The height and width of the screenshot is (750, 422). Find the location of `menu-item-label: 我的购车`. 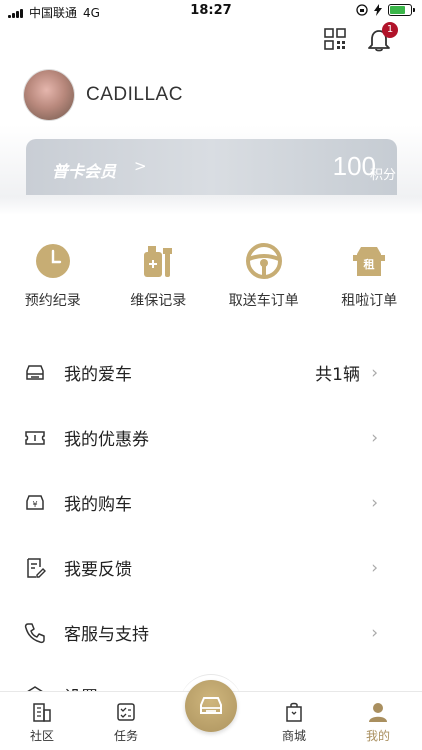

menu-item-label: 我的购车 is located at coordinates (98, 505).